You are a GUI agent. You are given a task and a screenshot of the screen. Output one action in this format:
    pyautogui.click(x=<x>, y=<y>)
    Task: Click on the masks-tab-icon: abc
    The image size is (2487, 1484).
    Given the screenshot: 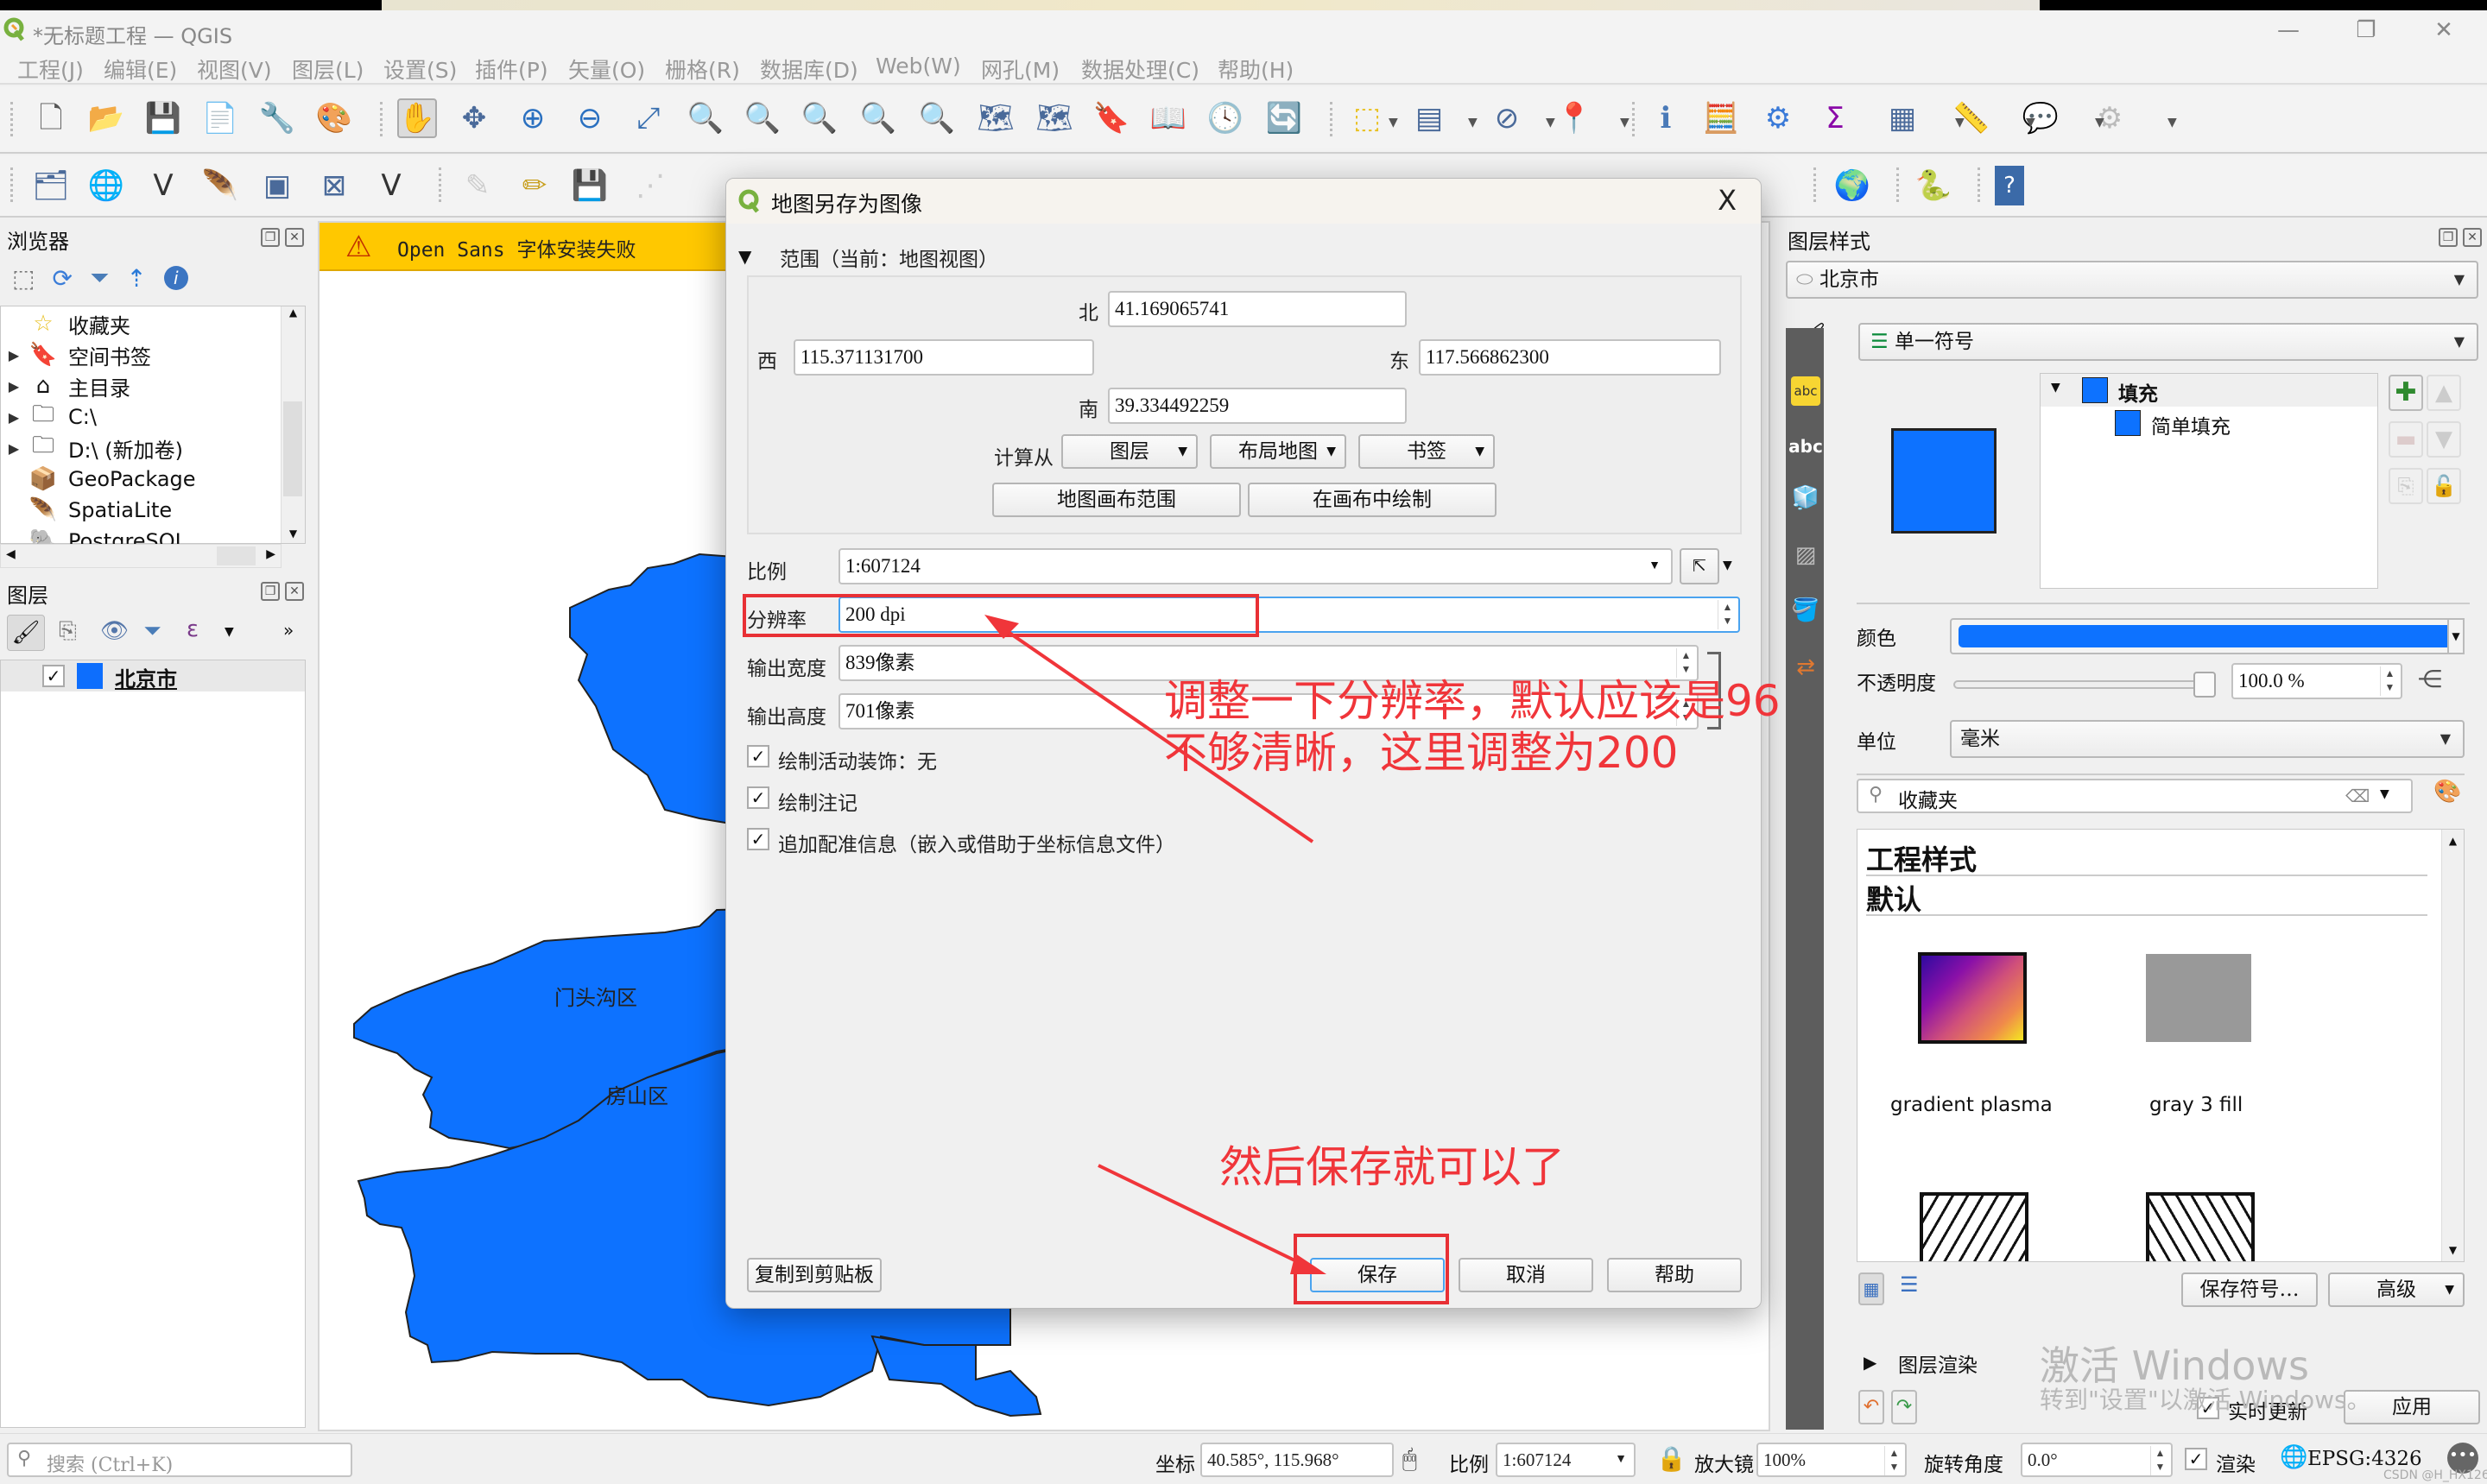 What is the action you would take?
    pyautogui.click(x=1806, y=446)
    